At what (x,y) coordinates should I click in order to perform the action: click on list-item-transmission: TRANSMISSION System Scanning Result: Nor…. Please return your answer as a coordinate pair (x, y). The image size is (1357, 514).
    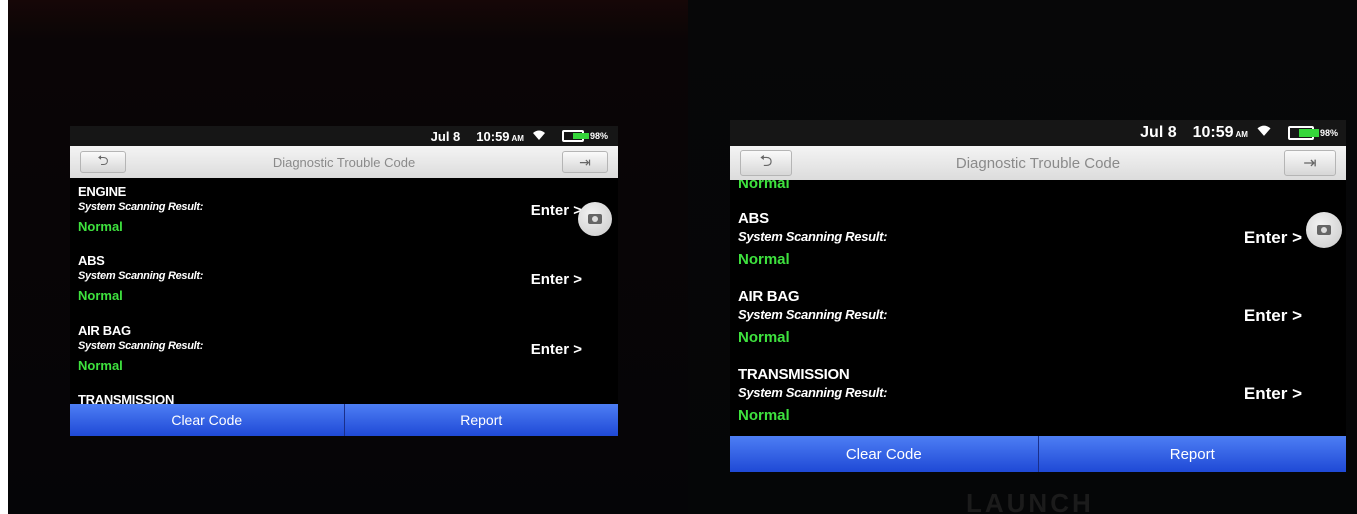
    Looking at the image, I should click on (1042, 395).